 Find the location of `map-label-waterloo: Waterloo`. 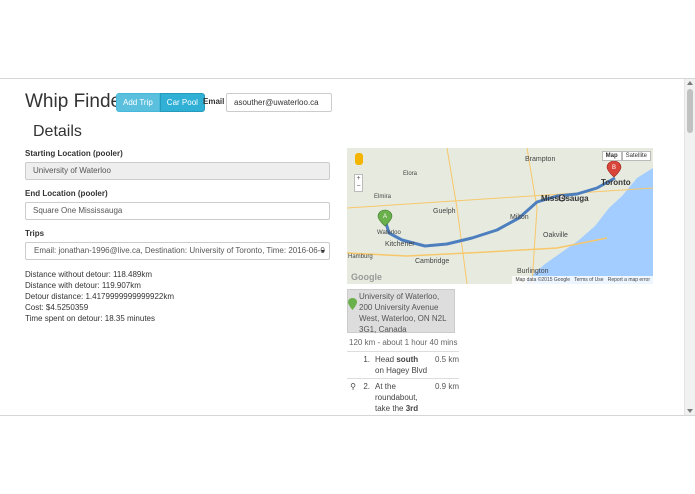

map-label-waterloo: Waterloo is located at coordinates (389, 233).